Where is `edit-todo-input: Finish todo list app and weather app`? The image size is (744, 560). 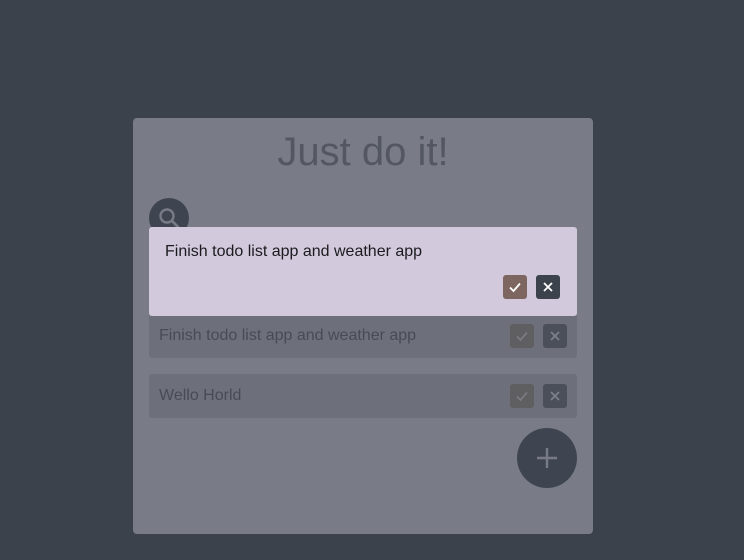
edit-todo-input: Finish todo list app and weather app is located at coordinates (293, 252).